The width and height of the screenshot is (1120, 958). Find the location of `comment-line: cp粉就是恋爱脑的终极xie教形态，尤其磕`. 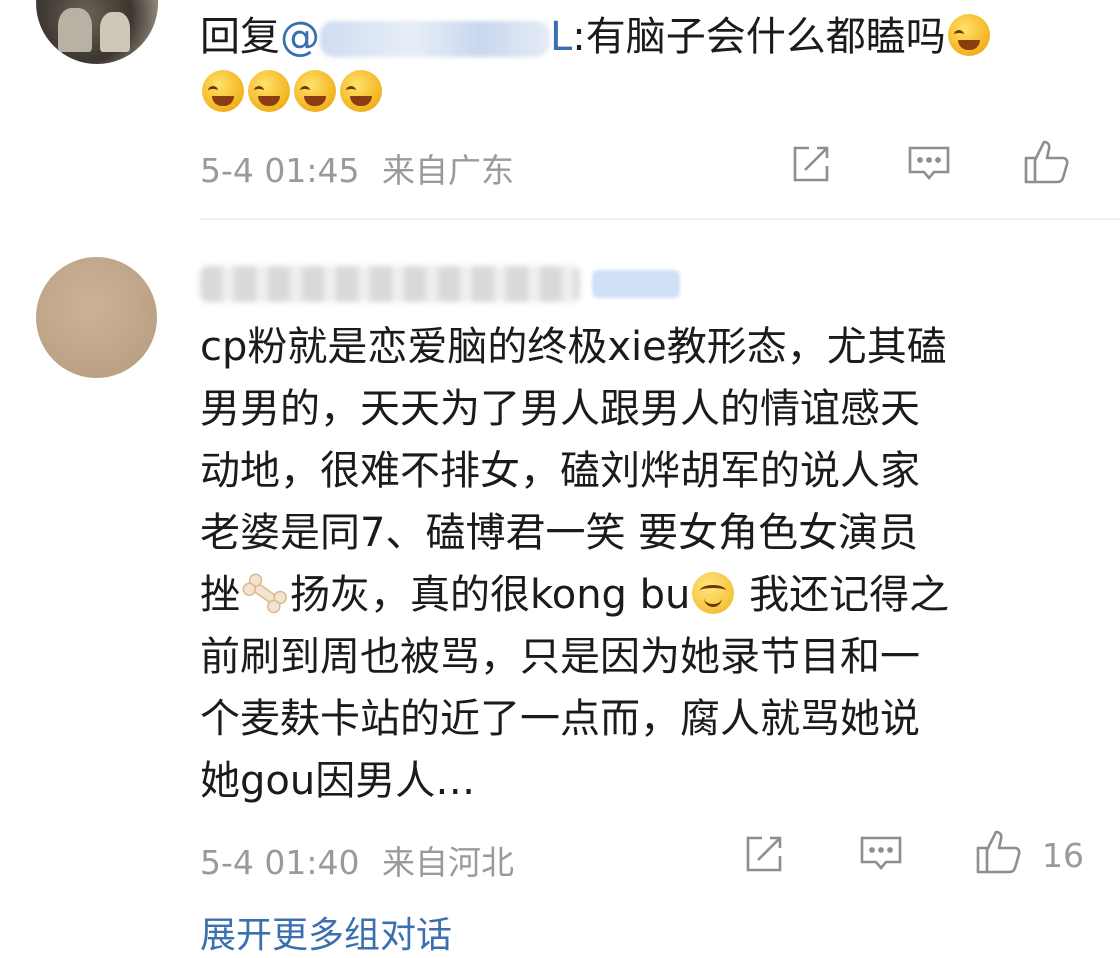

comment-line: cp粉就是恋爱脑的终极xie教形态，尤其磕 is located at coordinates (573, 347).